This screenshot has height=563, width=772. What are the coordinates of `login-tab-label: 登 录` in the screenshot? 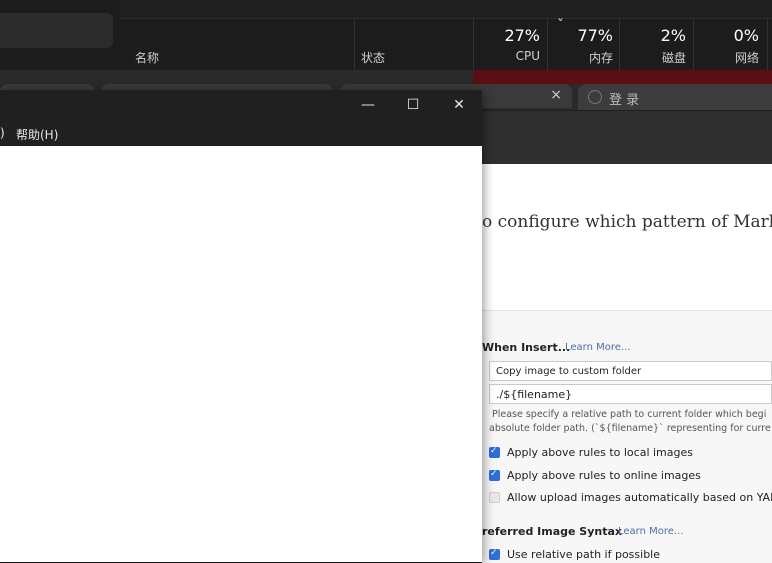 It's located at (624, 100).